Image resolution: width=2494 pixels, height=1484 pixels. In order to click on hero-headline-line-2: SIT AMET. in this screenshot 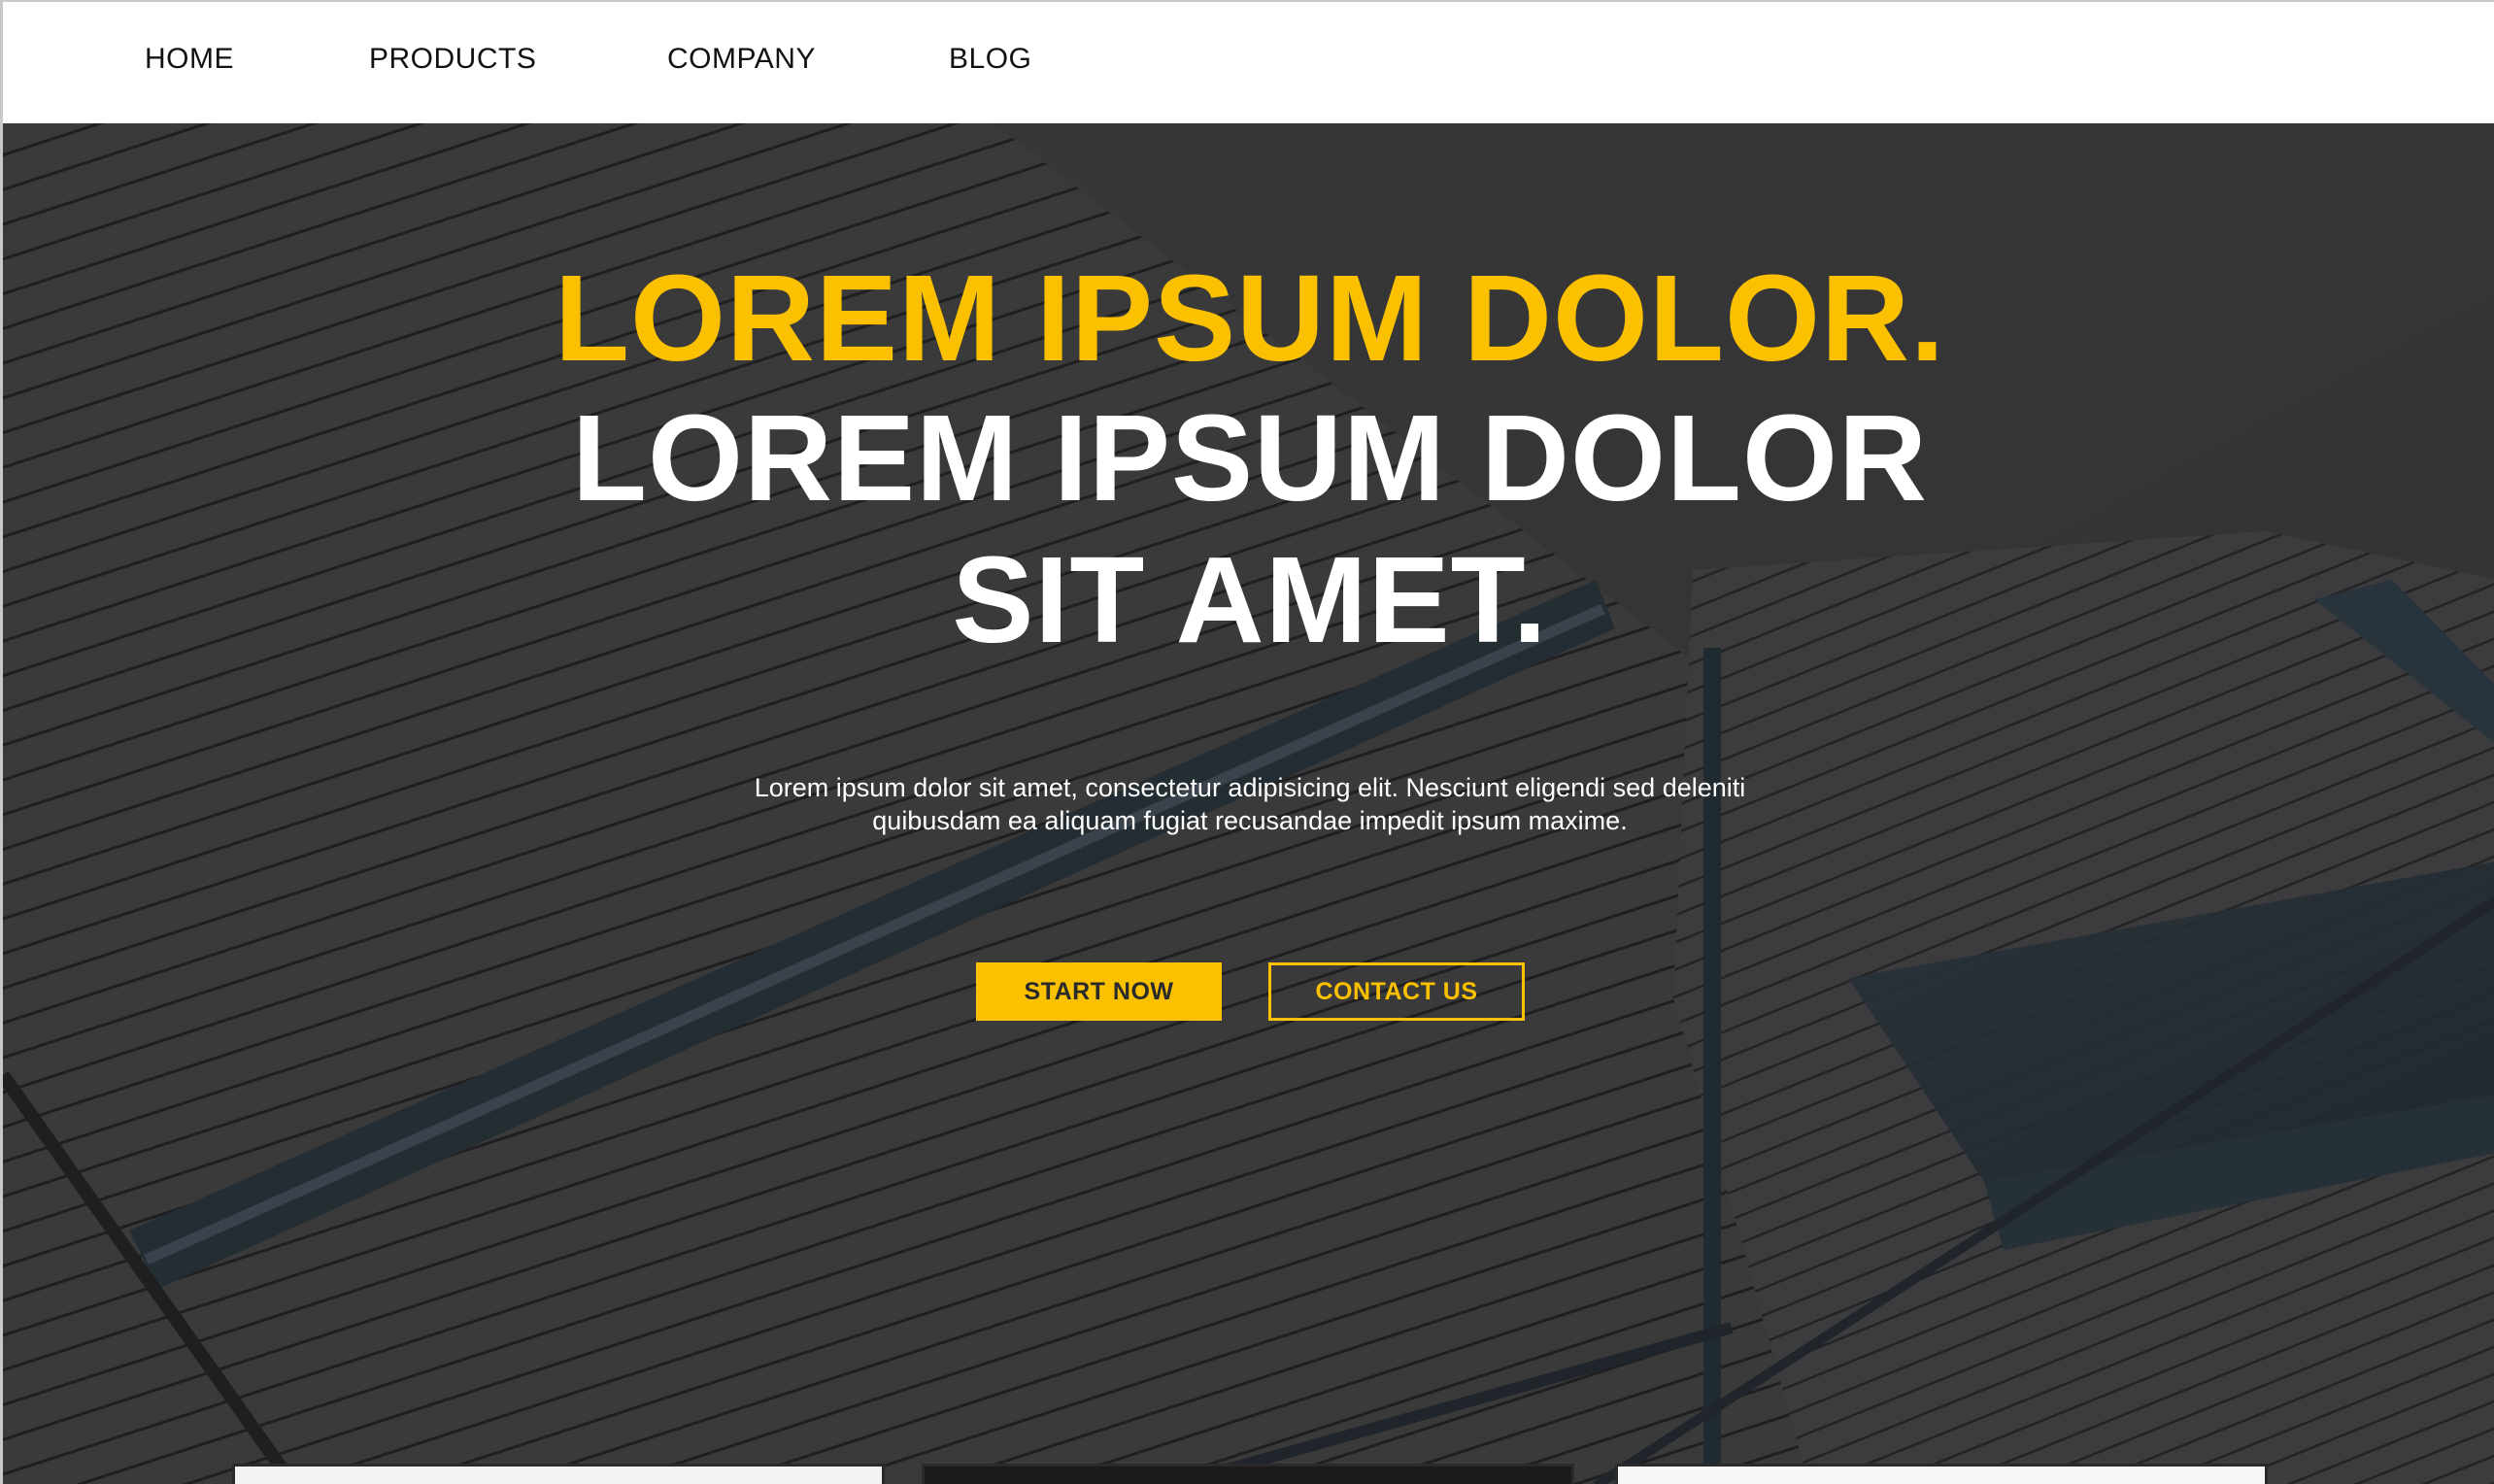, I will do `click(1250, 599)`.